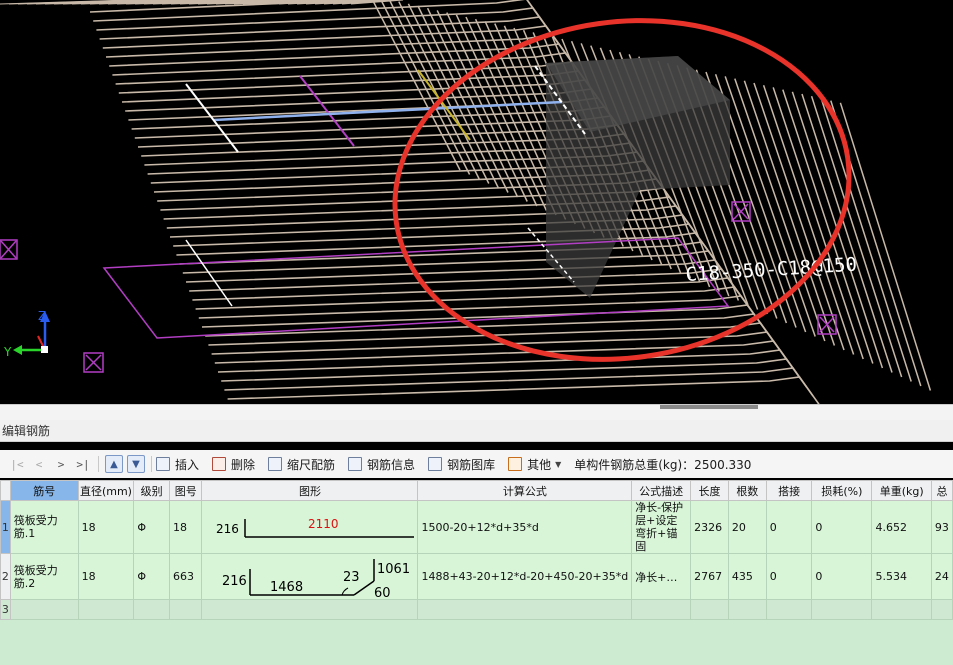 The width and height of the screenshot is (953, 665). I want to click on table-row-empty: 3, so click(476, 609).